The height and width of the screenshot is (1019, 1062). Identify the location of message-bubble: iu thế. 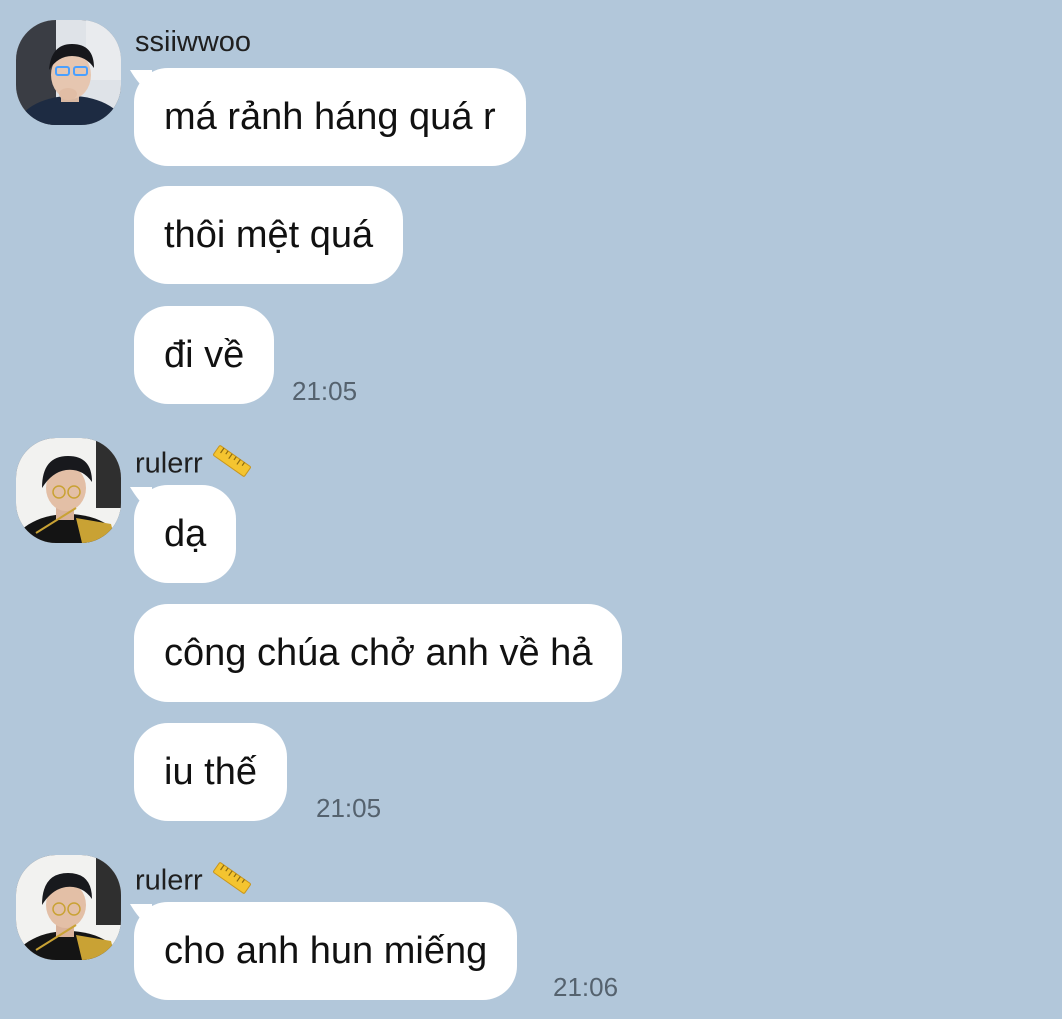
(210, 772).